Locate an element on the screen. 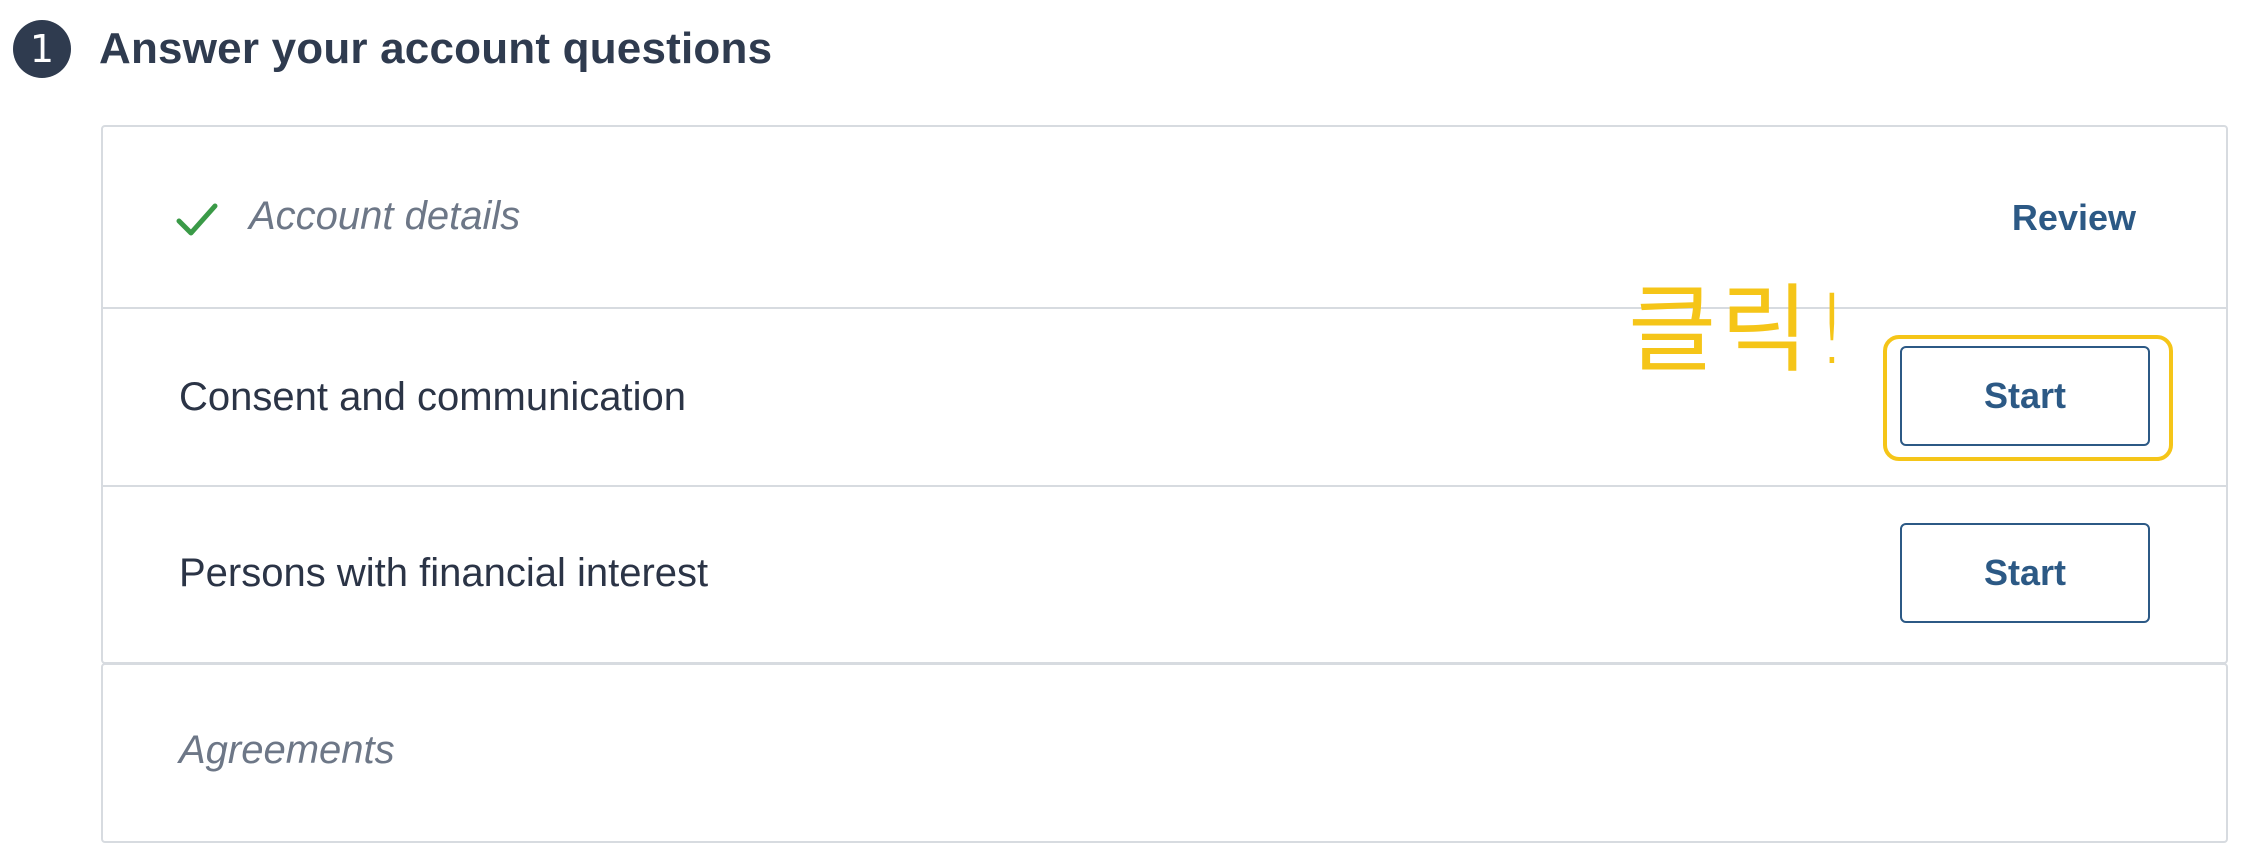 Image resolution: width=2242 pixels, height=859 pixels. step-header: 1 Answer your account questions is located at coordinates (392, 49).